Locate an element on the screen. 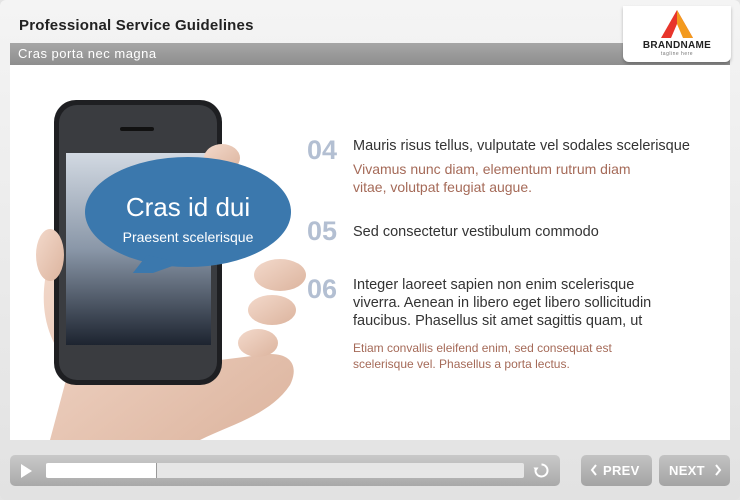 Image resolution: width=740 pixels, height=500 pixels. bubble-title: Cras id dui is located at coordinates (188, 207).